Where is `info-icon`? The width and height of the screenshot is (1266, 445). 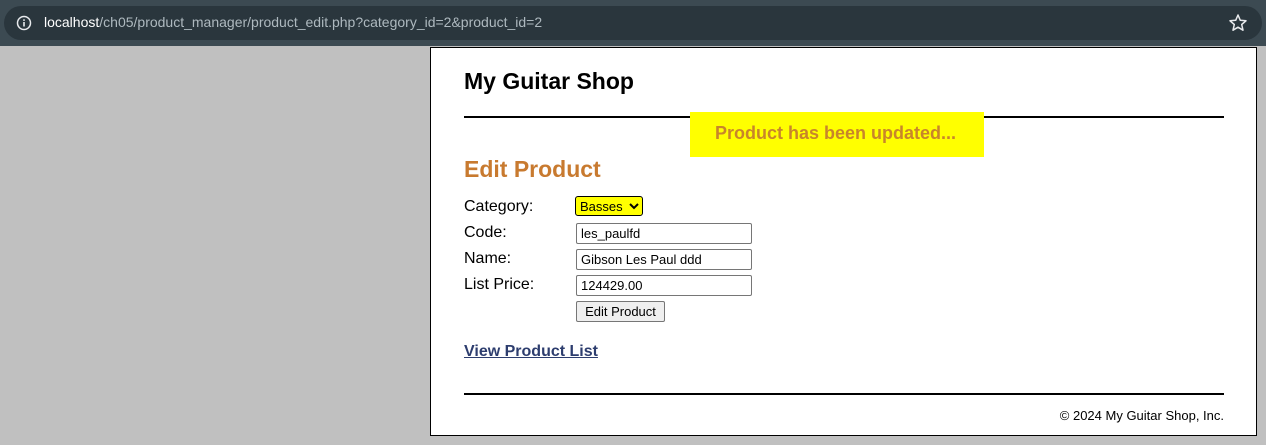 info-icon is located at coordinates (24, 23).